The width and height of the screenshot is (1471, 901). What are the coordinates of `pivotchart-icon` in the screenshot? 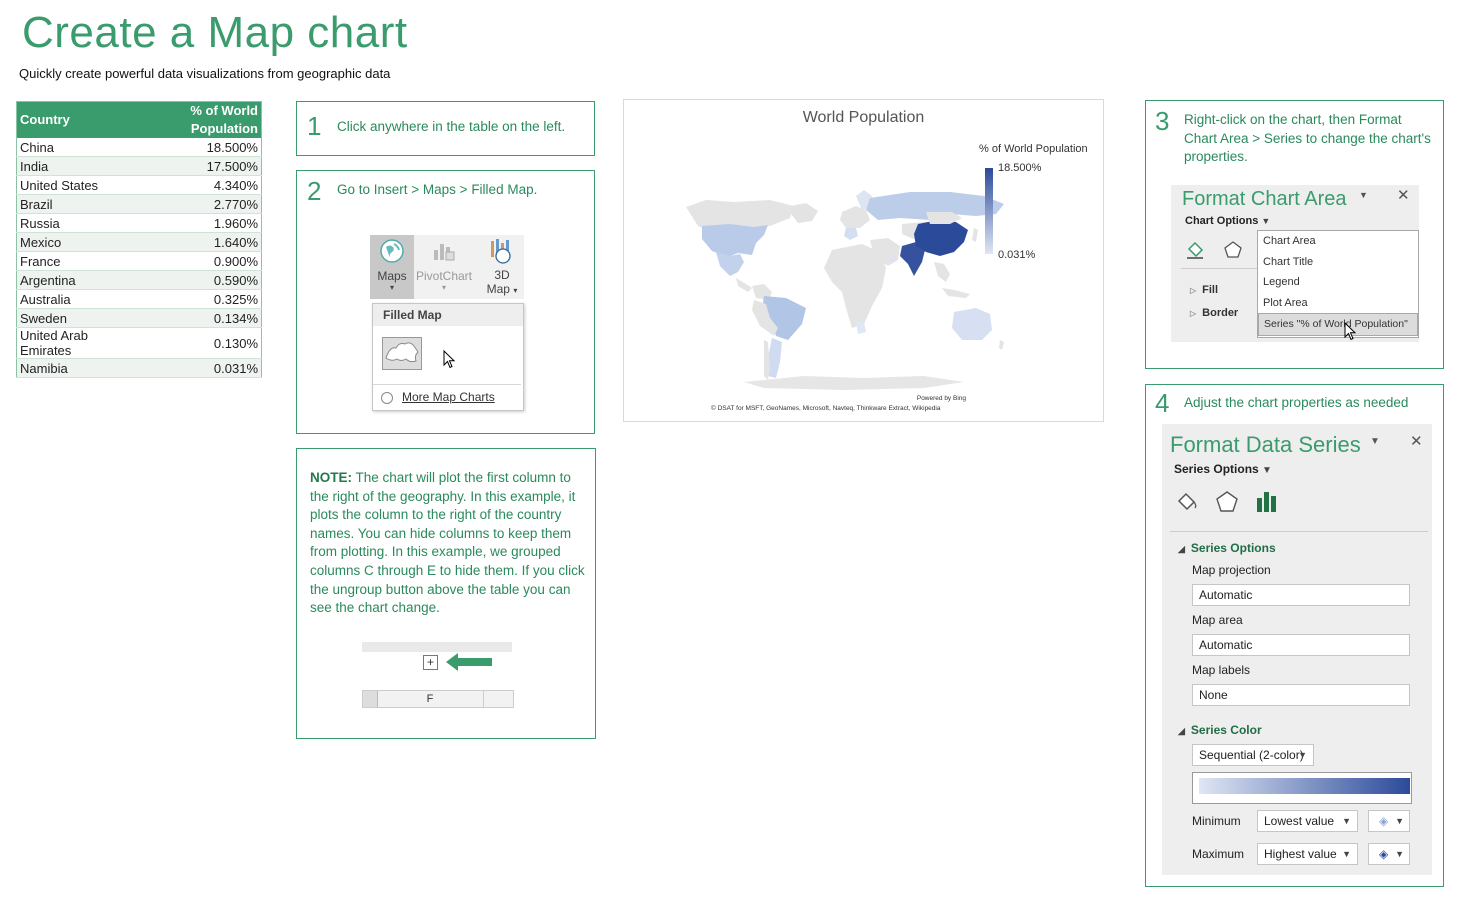 It's located at (444, 252).